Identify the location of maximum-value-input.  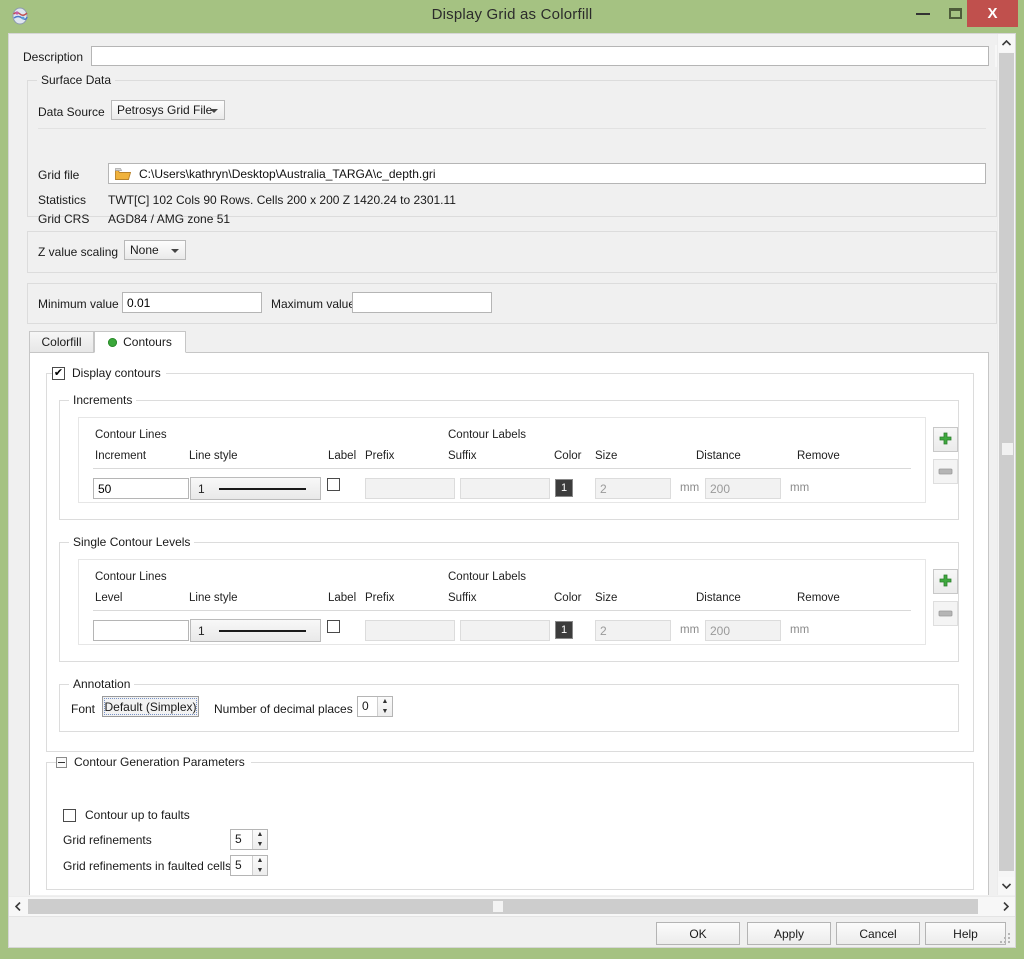
(422, 302).